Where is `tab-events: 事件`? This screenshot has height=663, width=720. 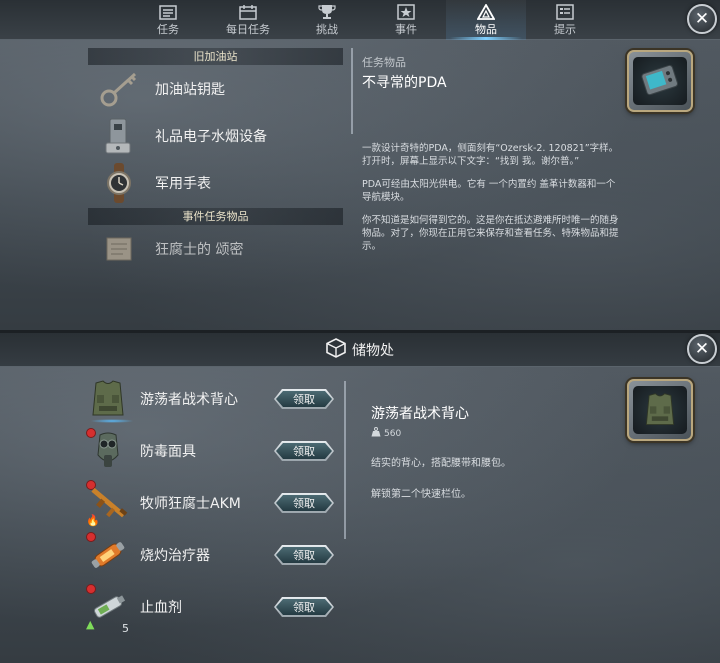 tab-events: 事件 is located at coordinates (406, 20).